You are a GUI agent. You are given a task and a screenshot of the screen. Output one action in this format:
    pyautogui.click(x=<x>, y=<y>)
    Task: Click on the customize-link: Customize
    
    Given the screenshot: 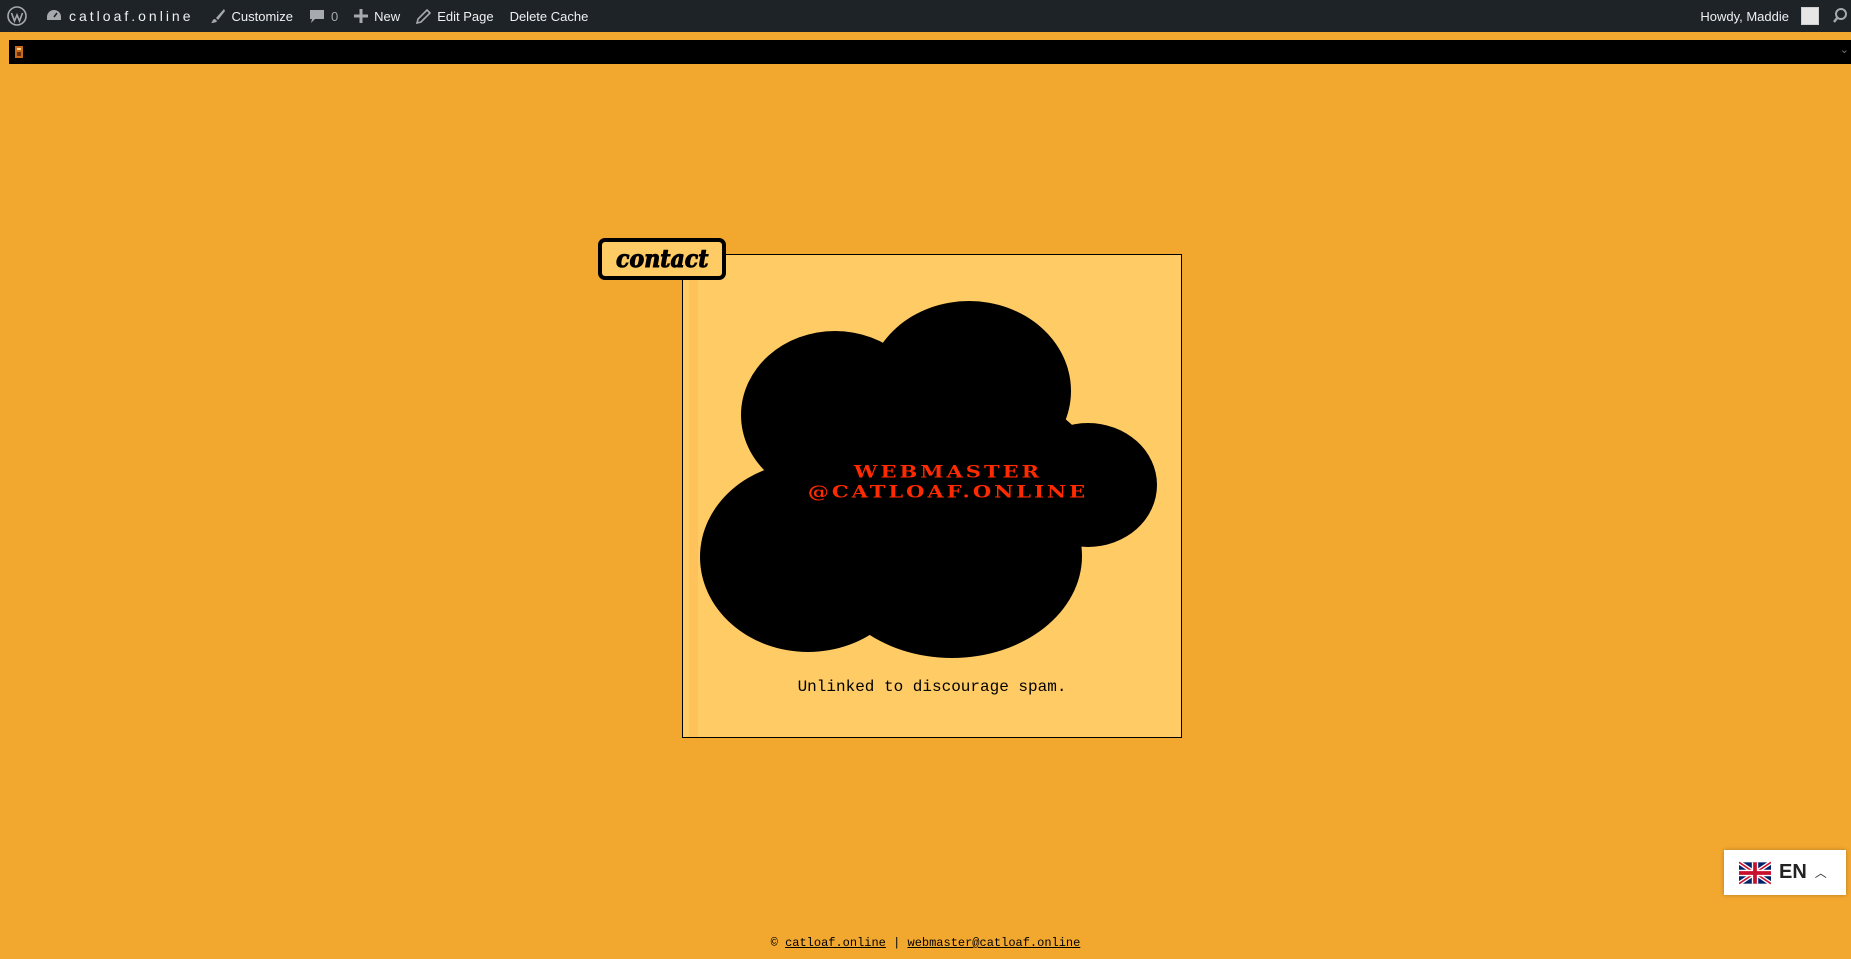 What is the action you would take?
    pyautogui.click(x=251, y=16)
    